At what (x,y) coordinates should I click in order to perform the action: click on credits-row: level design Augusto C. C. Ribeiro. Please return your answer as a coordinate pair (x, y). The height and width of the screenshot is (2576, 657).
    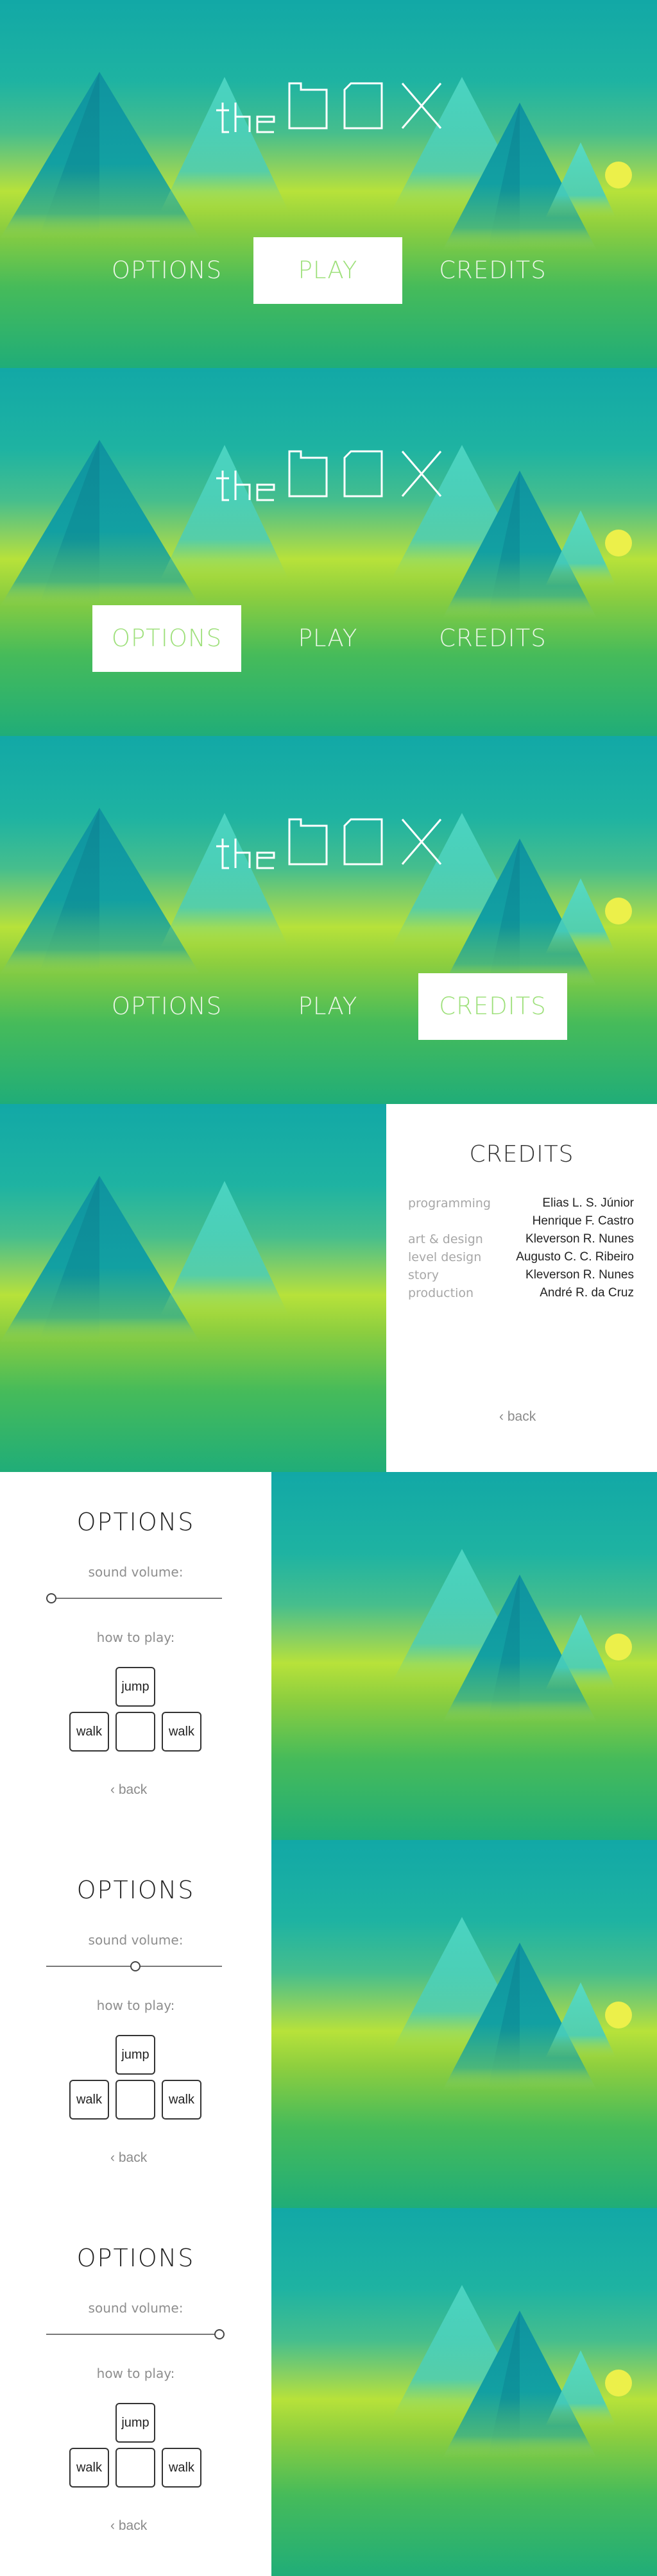
    Looking at the image, I should click on (521, 1259).